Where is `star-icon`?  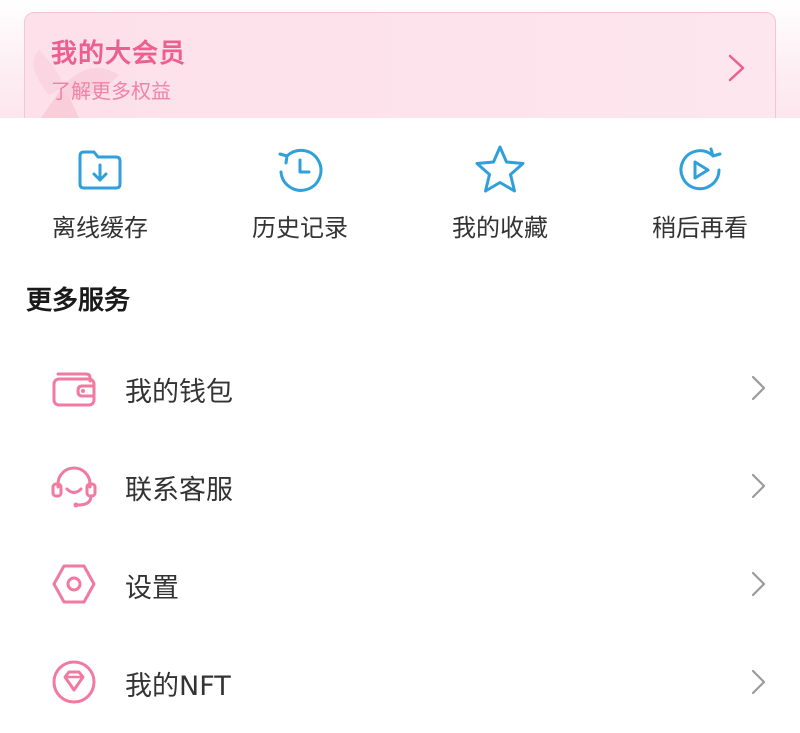 star-icon is located at coordinates (500, 169).